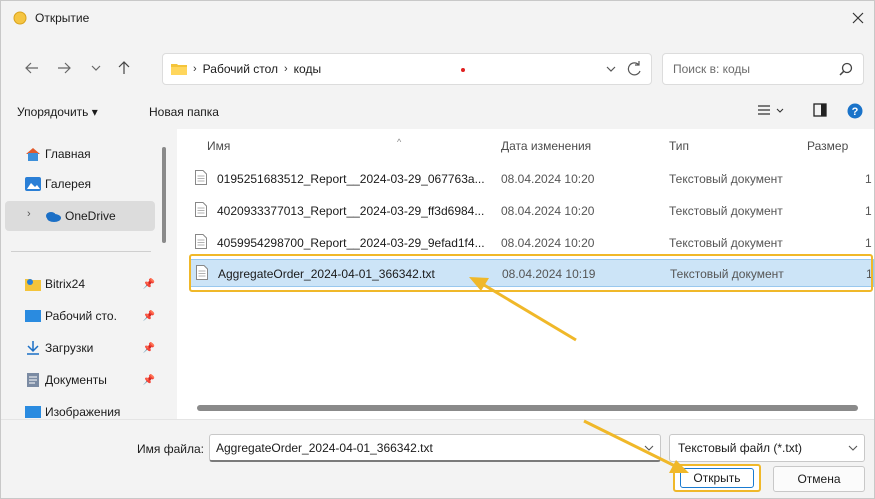 The width and height of the screenshot is (875, 499). I want to click on filename-label: Имя файла:, so click(170, 449).